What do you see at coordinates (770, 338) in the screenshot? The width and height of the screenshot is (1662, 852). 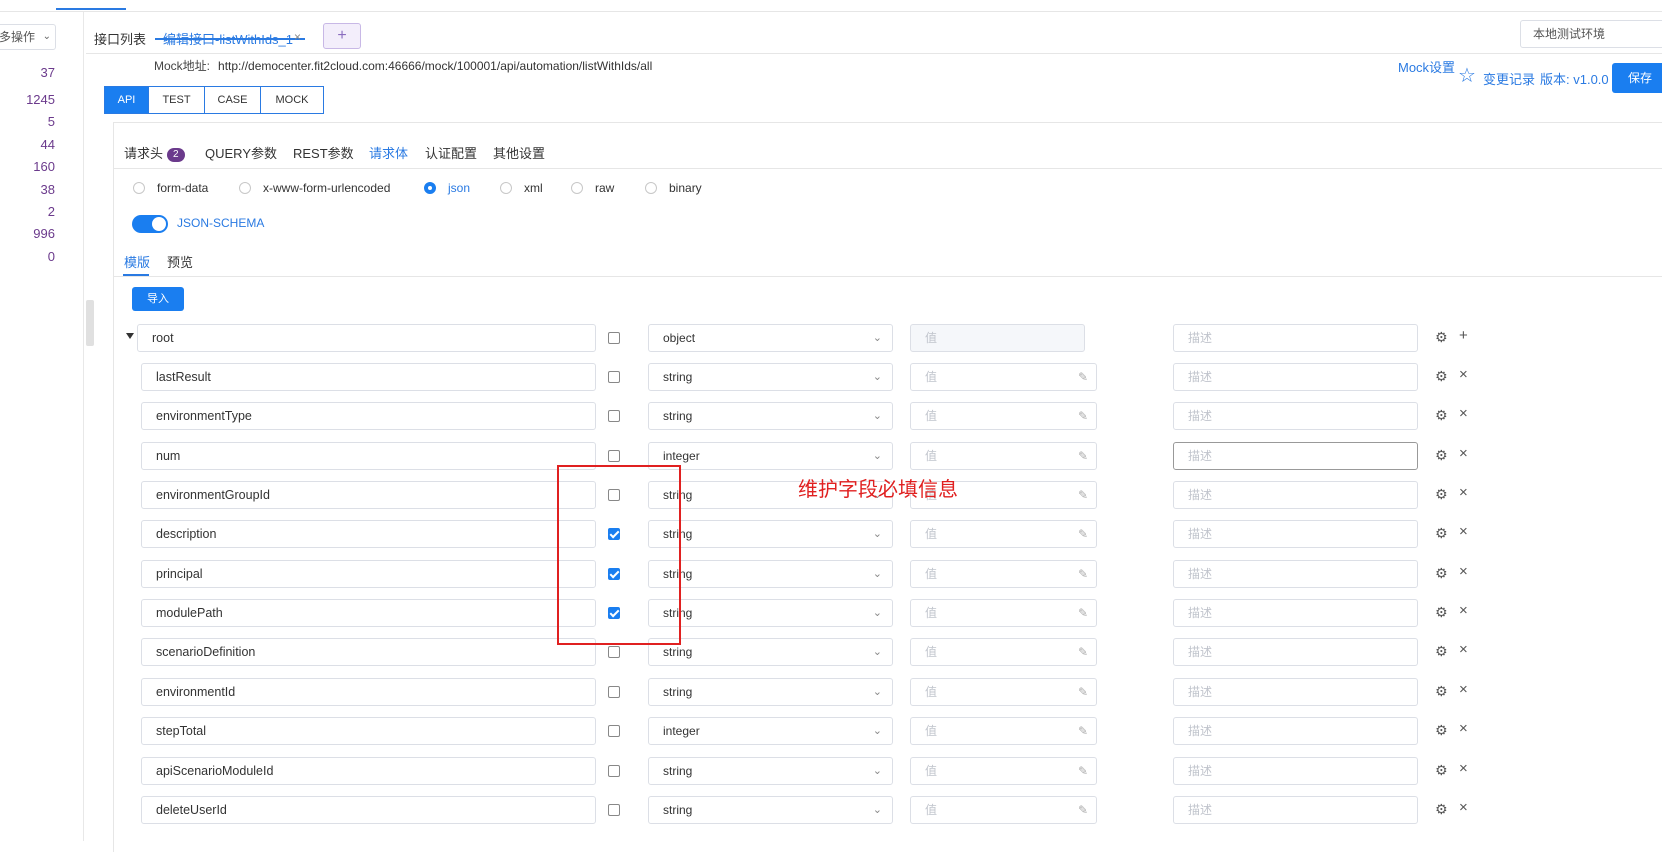 I see `field-type-select: object ⌄` at bounding box center [770, 338].